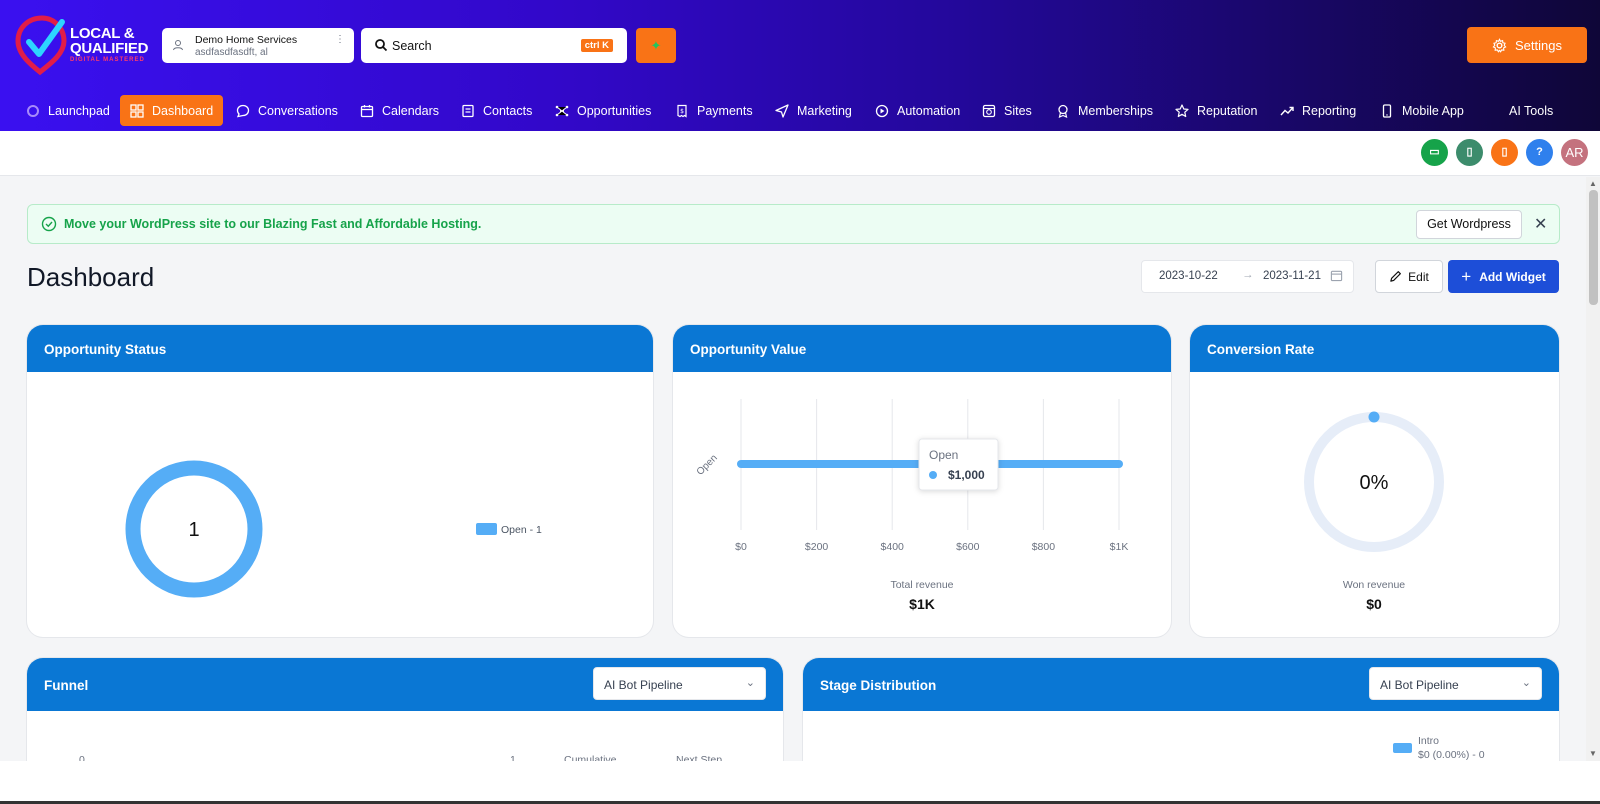 This screenshot has height=804, width=1600. Describe the element at coordinates (246, 40) in the screenshot. I see `account-name: Demo Home Services` at that location.